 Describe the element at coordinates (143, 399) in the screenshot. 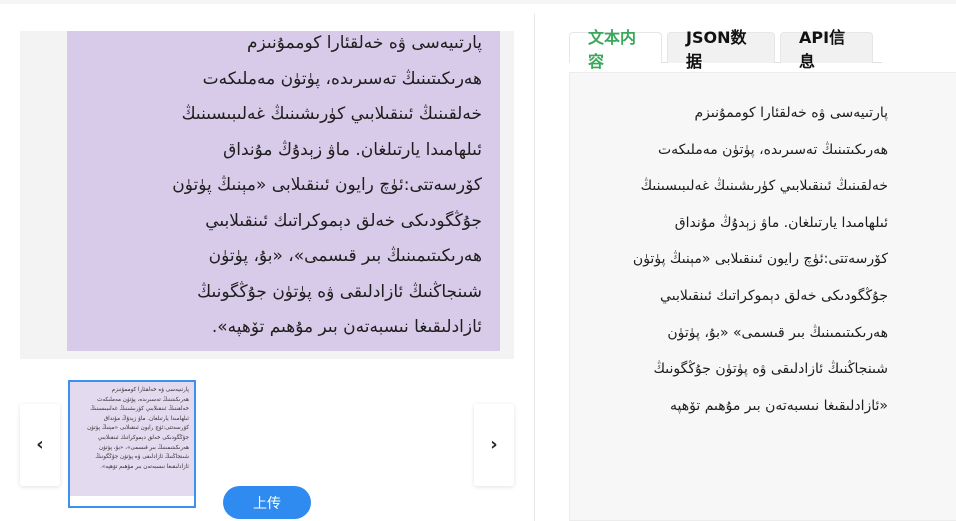

I see `thumbnail-line: ھەرىكىتىنىڭ تەسىرىدە، پۈتۈن مەملىكەت` at that location.